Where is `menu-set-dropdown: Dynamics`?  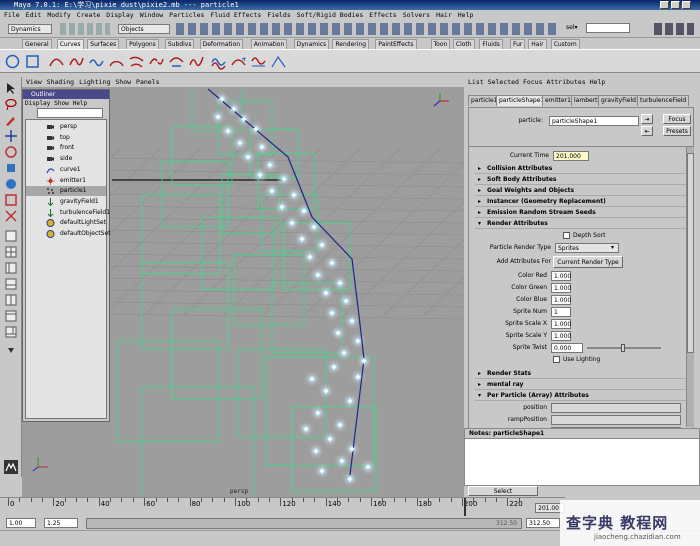
menu-set-dropdown: Dynamics is located at coordinates (30, 29).